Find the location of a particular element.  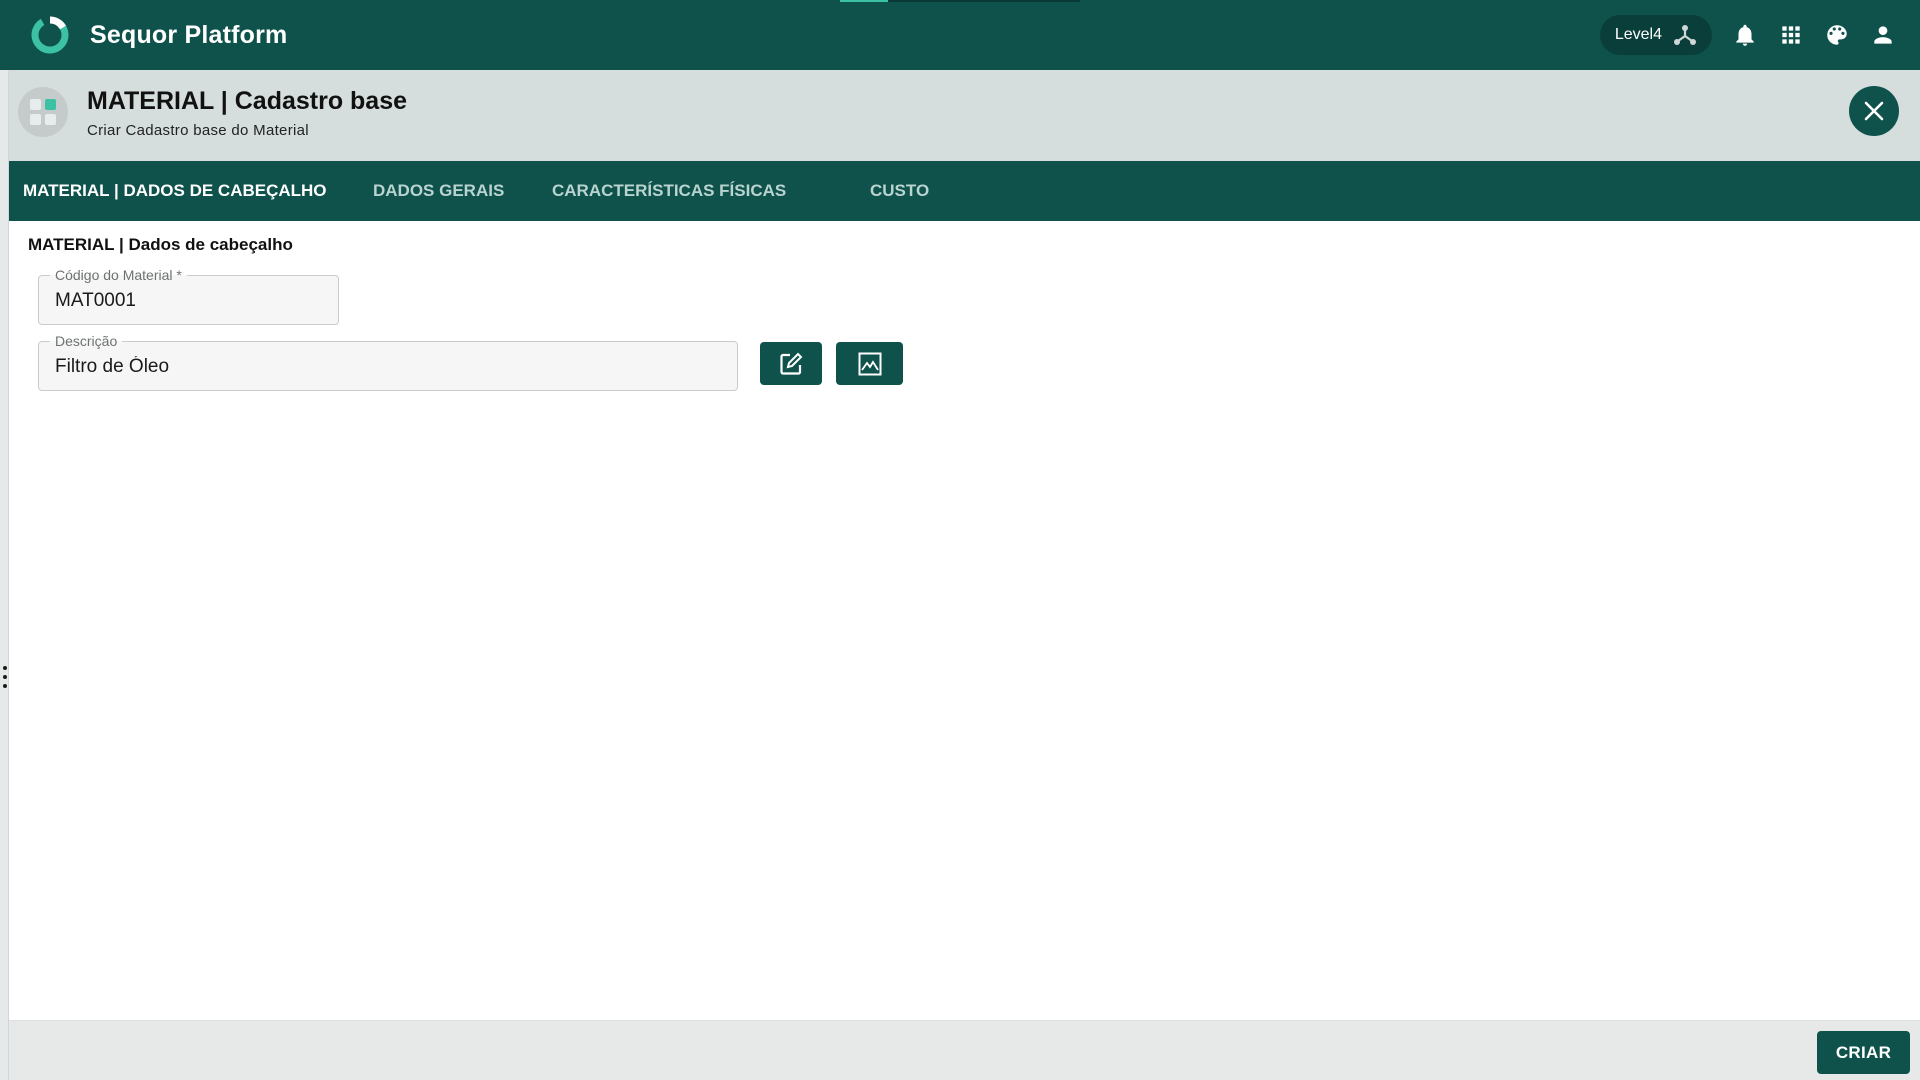

description-input is located at coordinates (389, 367).